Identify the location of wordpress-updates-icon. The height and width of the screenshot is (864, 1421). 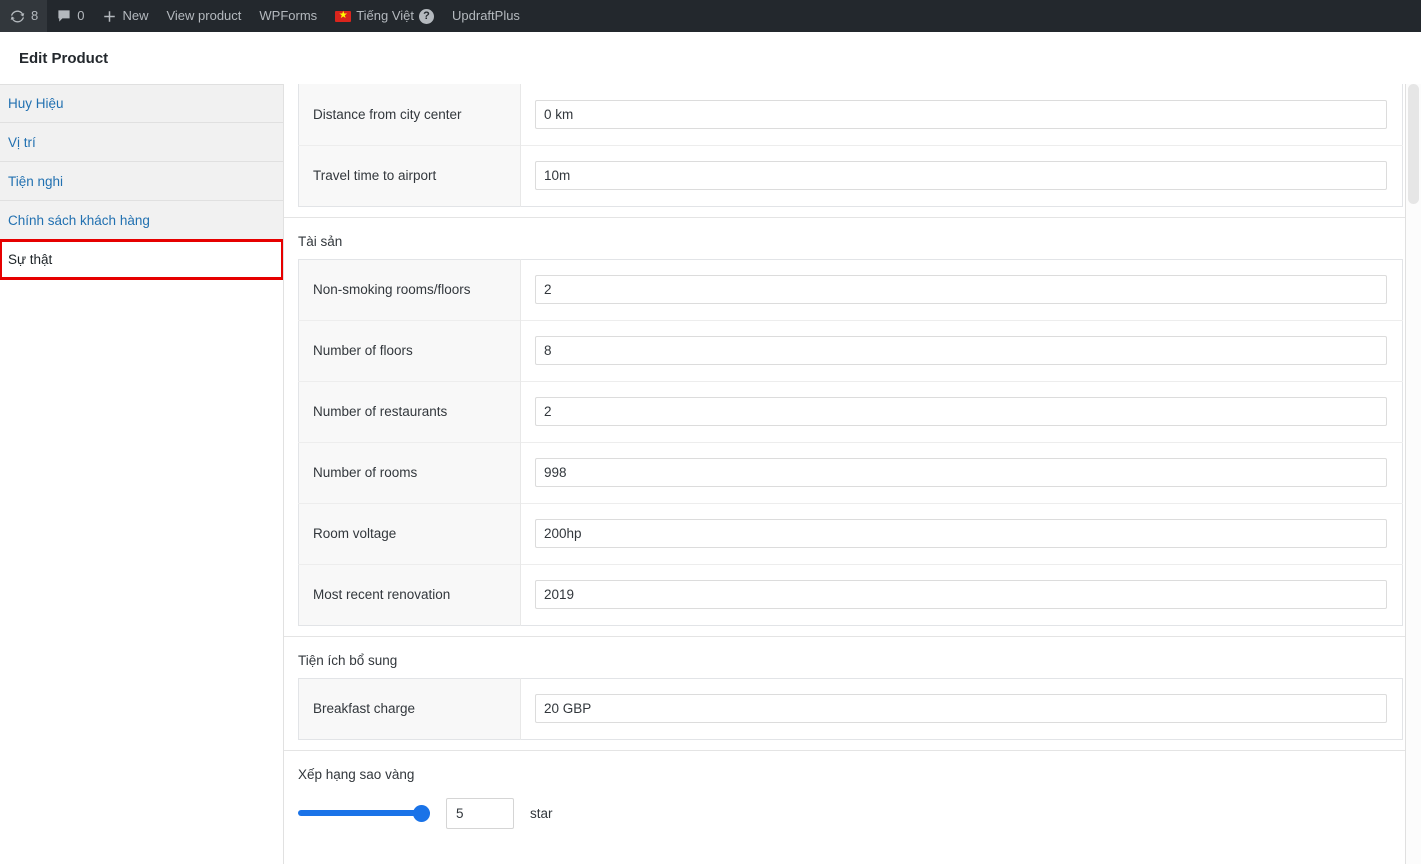
(17, 16).